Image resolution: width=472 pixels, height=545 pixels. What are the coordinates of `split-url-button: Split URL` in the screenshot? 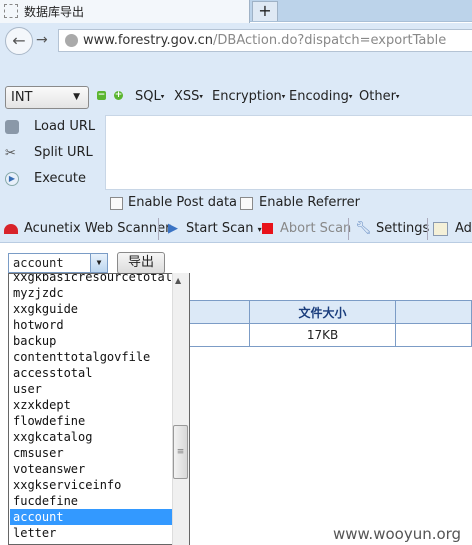 It's located at (63, 152).